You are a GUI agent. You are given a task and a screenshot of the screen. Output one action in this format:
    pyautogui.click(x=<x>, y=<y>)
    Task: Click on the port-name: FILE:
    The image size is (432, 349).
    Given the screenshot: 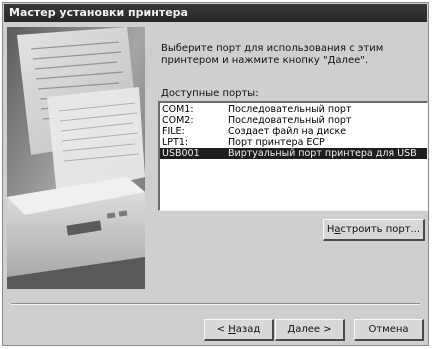 What is the action you would take?
    pyautogui.click(x=173, y=131)
    